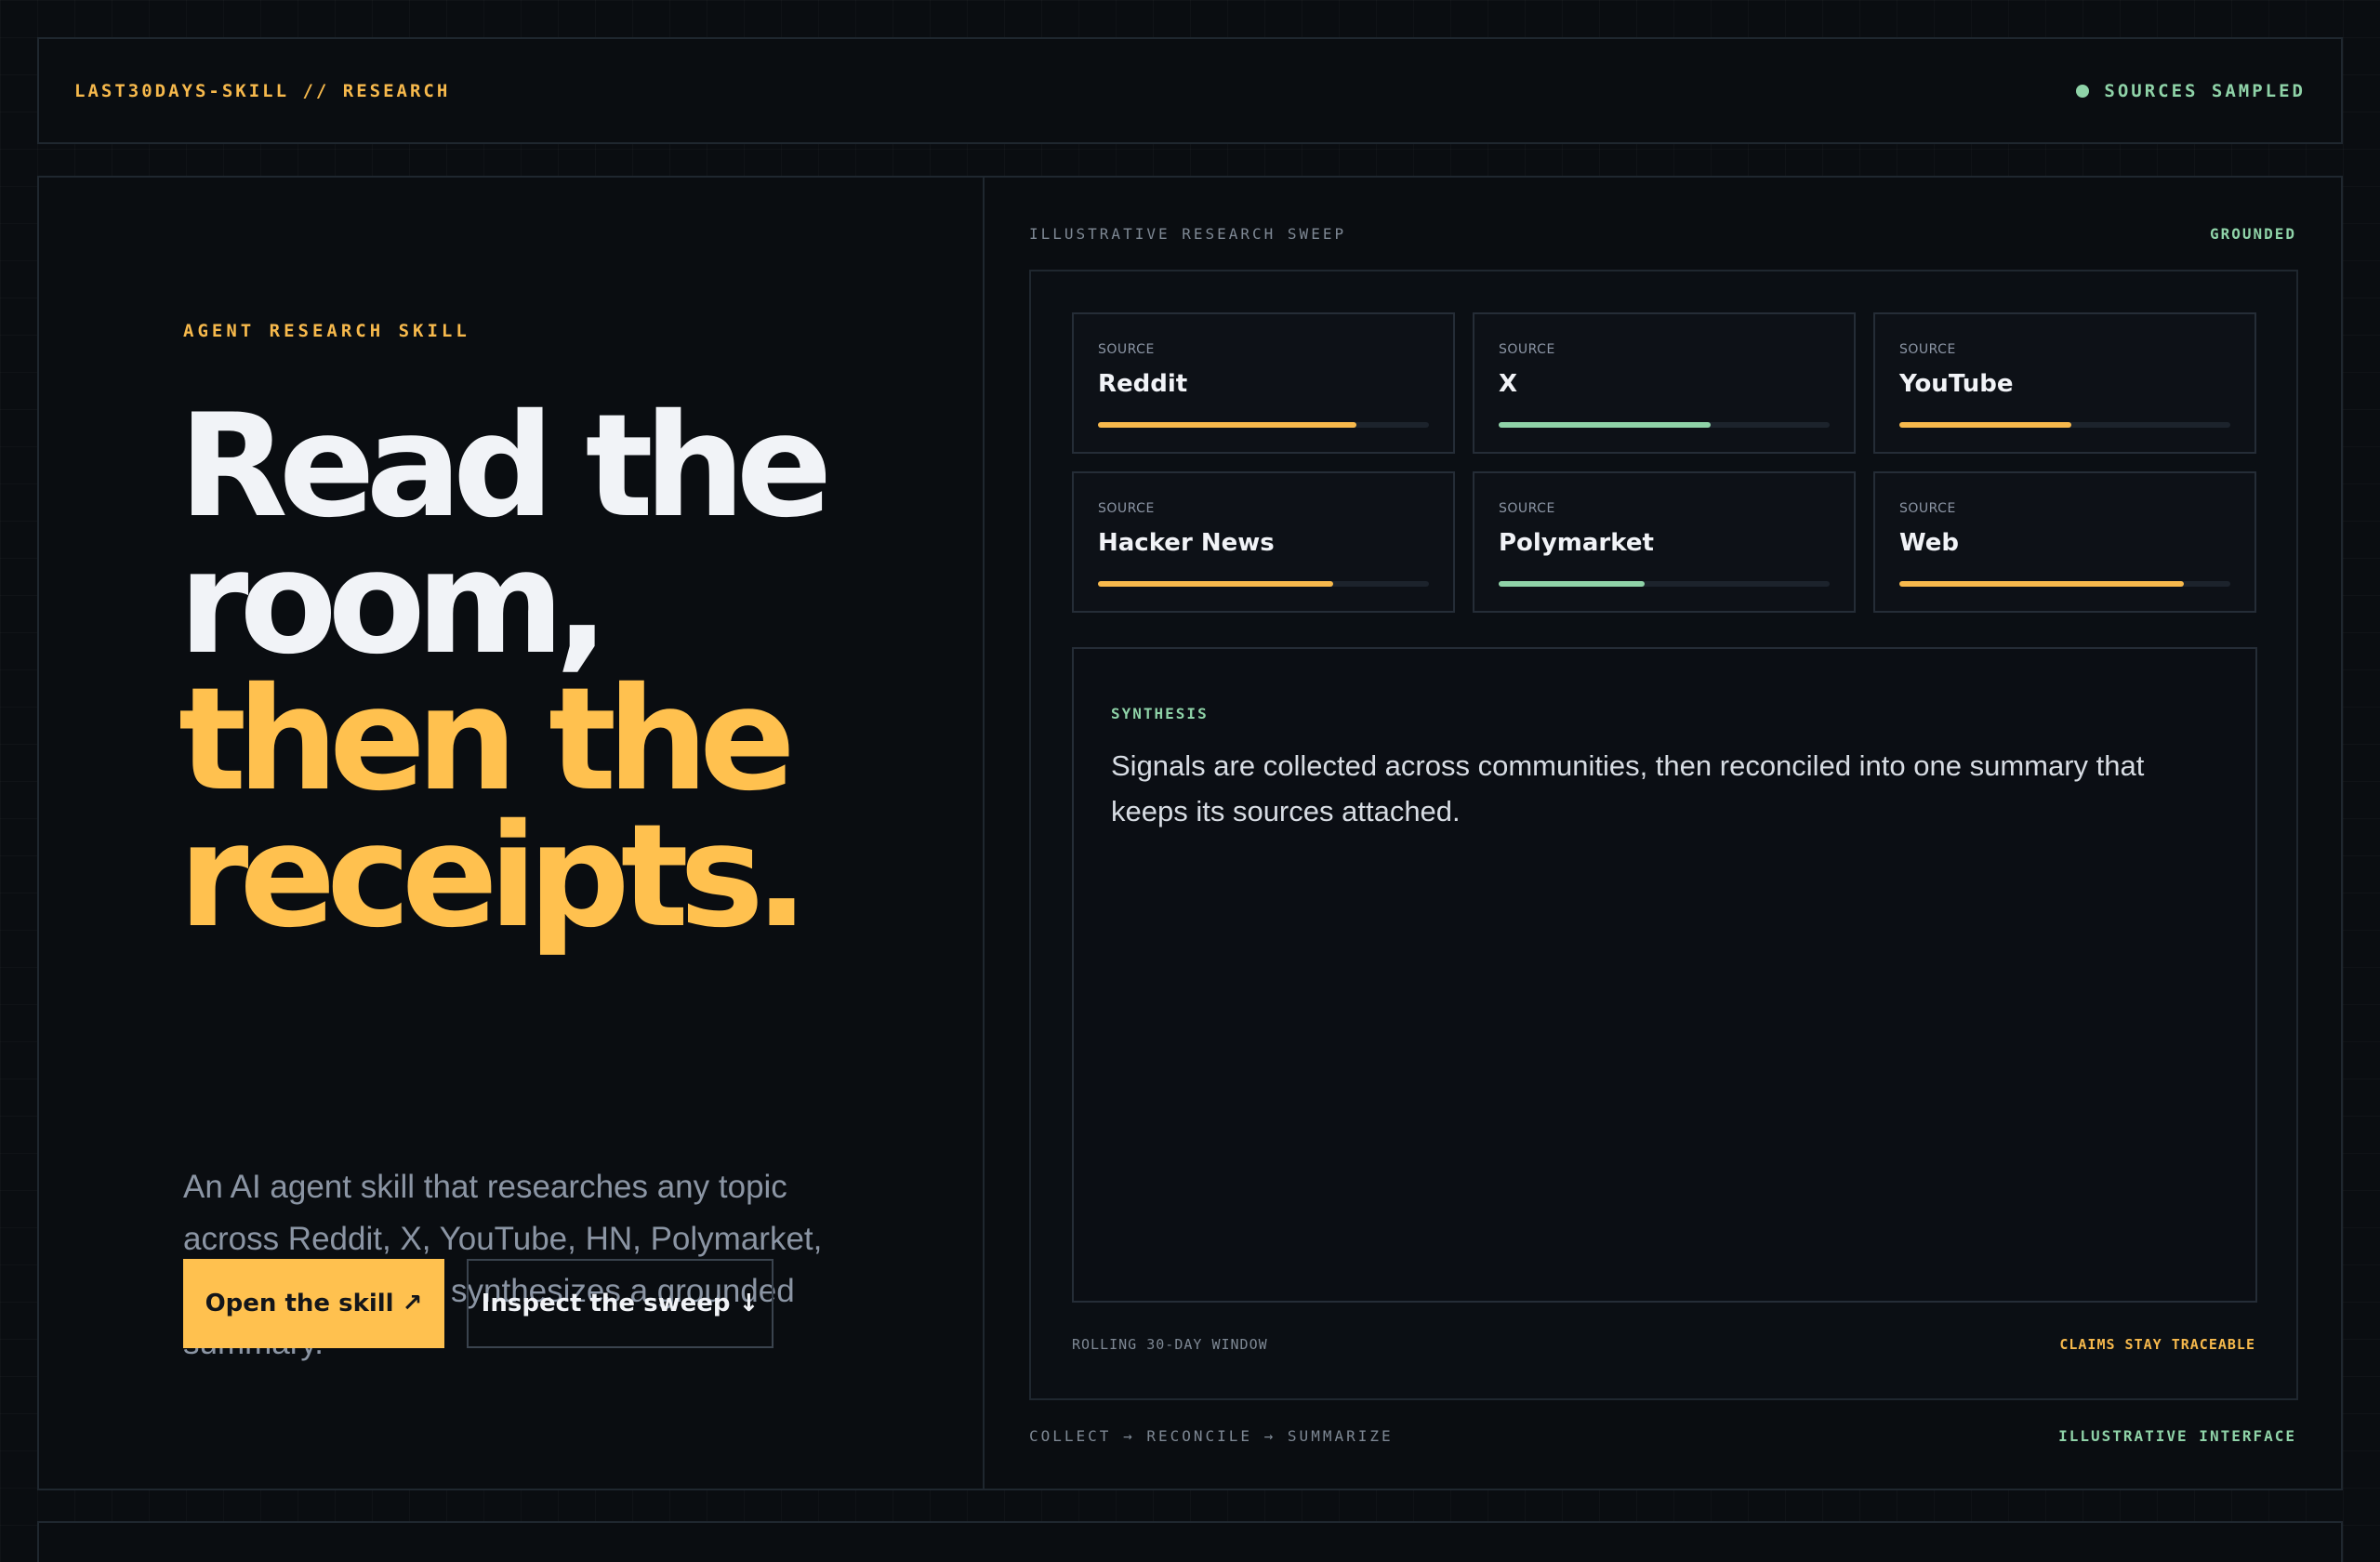 Image resolution: width=2380 pixels, height=1562 pixels. What do you see at coordinates (1160, 713) in the screenshot?
I see `synthesis-label: SYNTHESIS` at bounding box center [1160, 713].